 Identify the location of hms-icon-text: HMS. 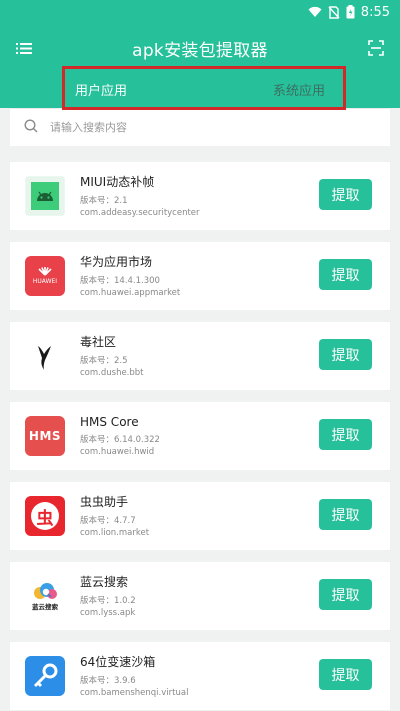
(45, 436).